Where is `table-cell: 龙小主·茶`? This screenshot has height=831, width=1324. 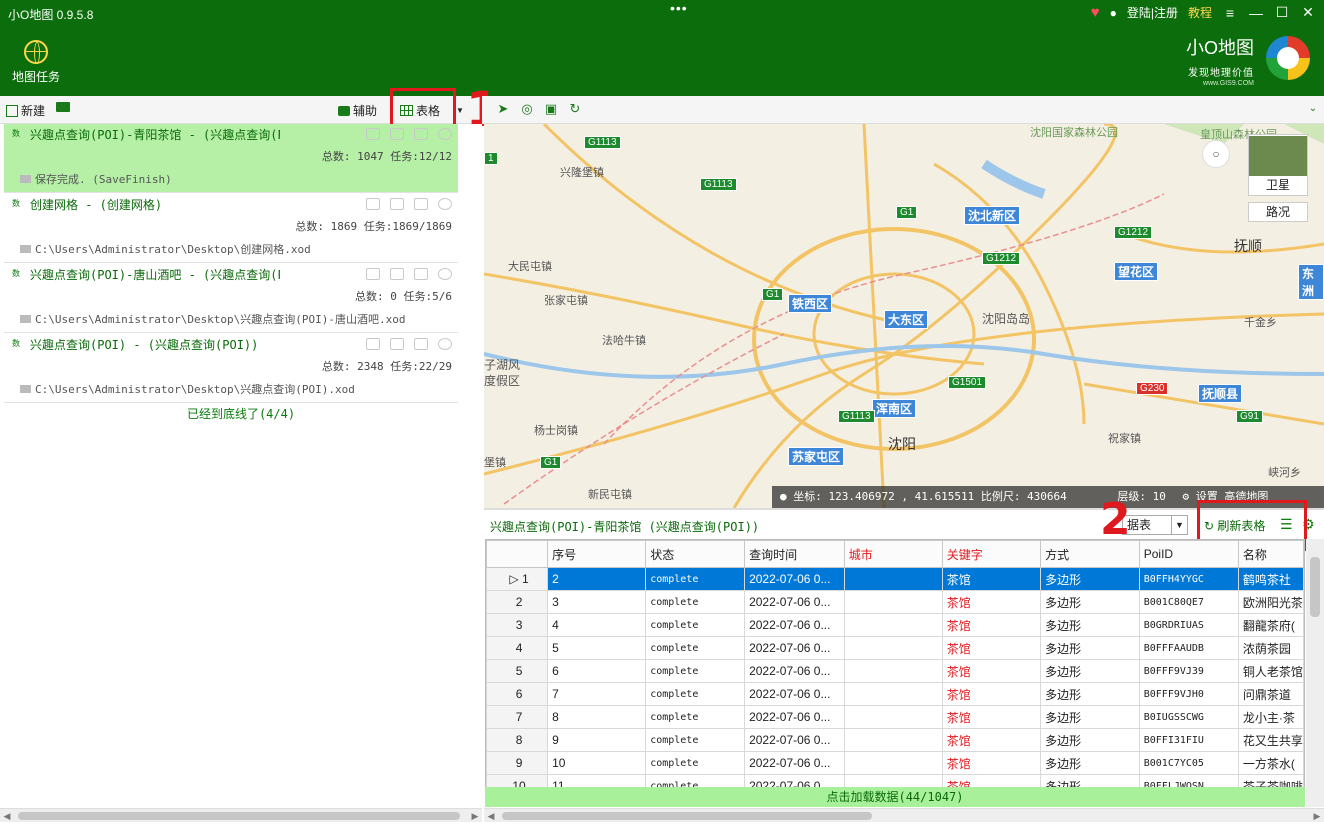 table-cell: 龙小主·茶 is located at coordinates (1270, 717).